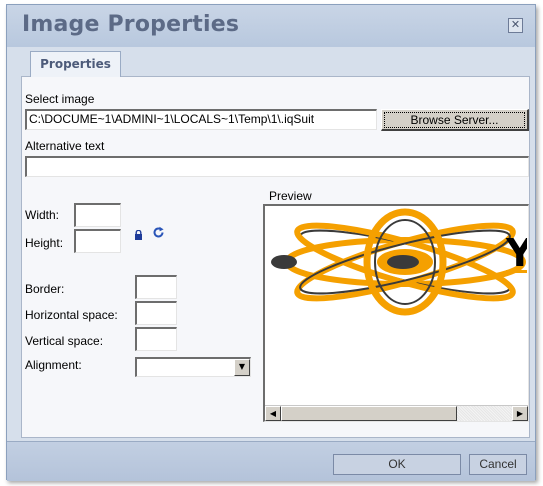  Describe the element at coordinates (193, 367) in the screenshot. I see `alignment-select: ▼` at that location.